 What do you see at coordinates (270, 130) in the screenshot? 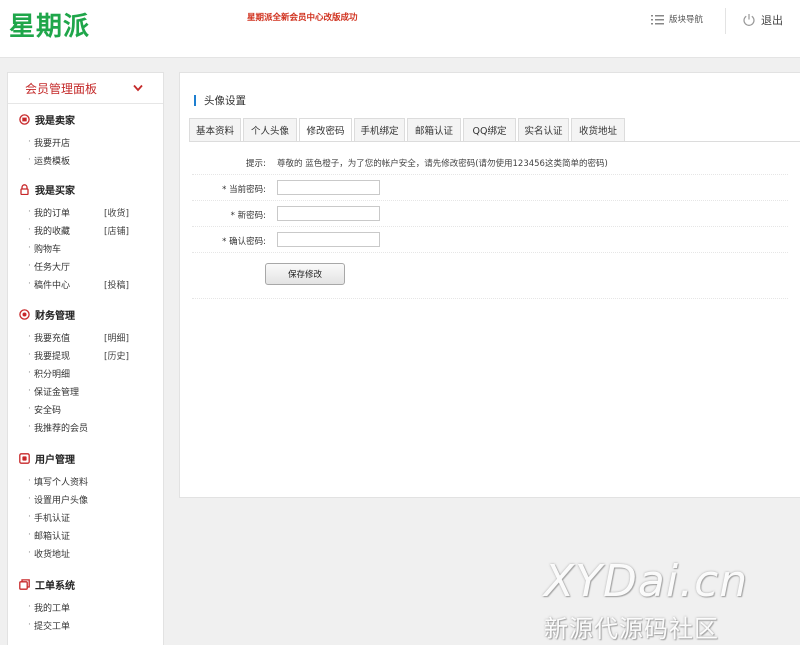
I see `tab-avatar: 个人头像` at bounding box center [270, 130].